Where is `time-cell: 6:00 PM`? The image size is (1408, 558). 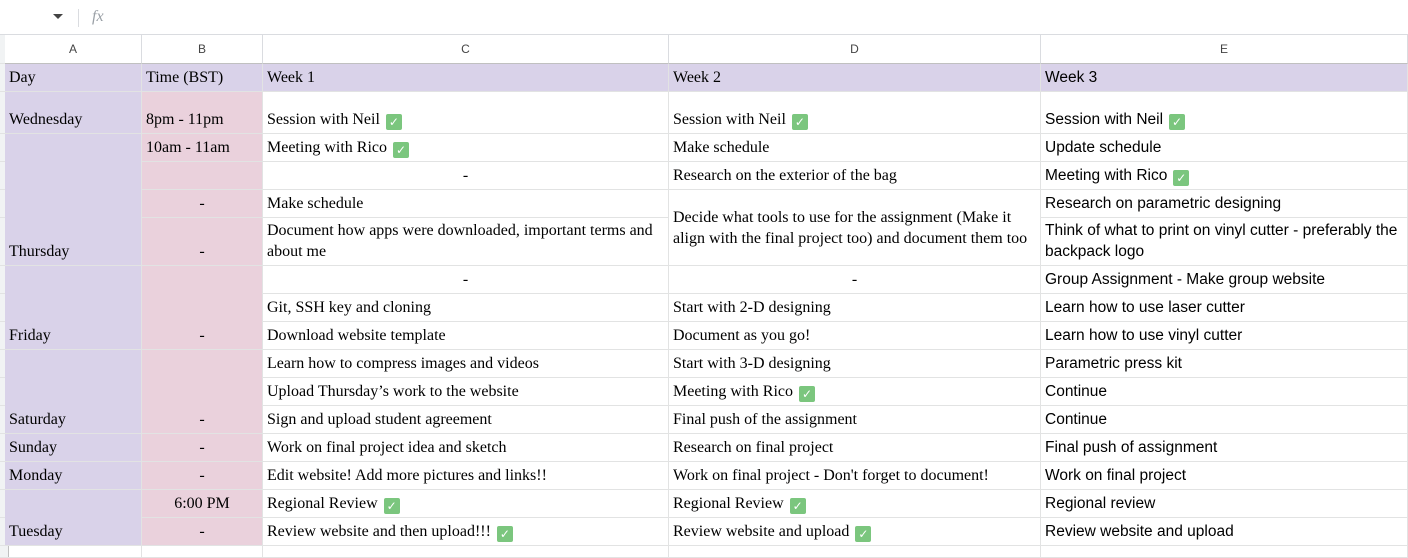
time-cell: 6:00 PM is located at coordinates (202, 504).